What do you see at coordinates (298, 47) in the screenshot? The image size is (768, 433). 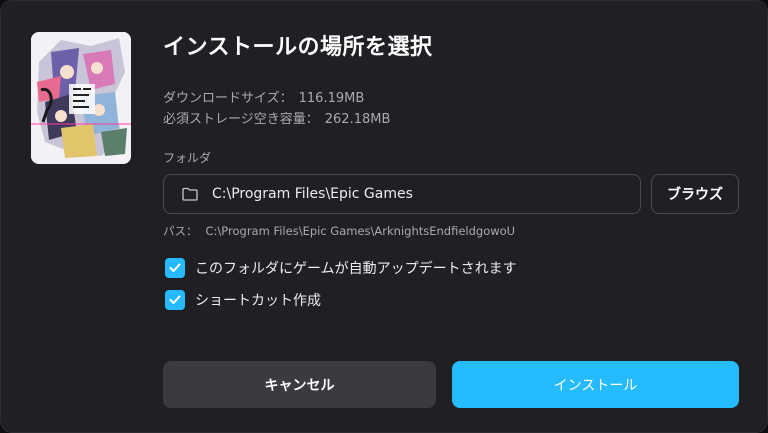 I see `dialog-title: インストールの場所を選択` at bounding box center [298, 47].